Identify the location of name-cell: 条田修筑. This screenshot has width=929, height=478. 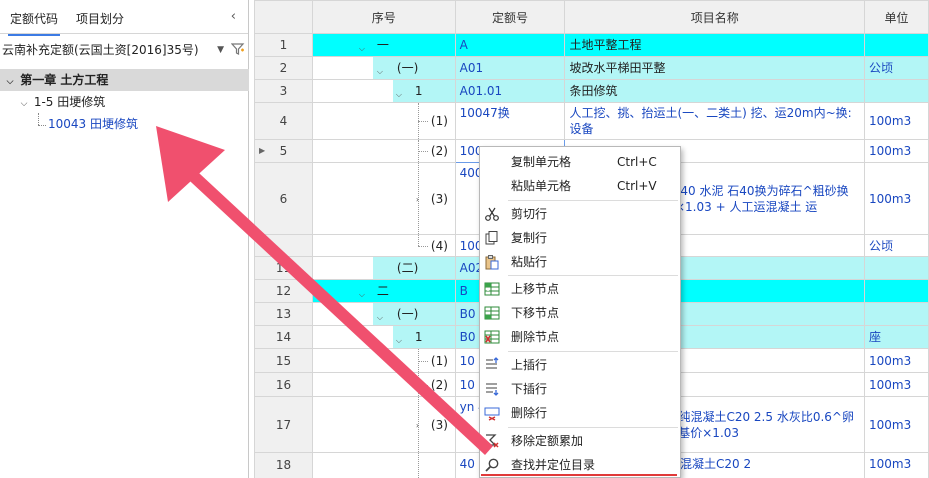
(714, 91).